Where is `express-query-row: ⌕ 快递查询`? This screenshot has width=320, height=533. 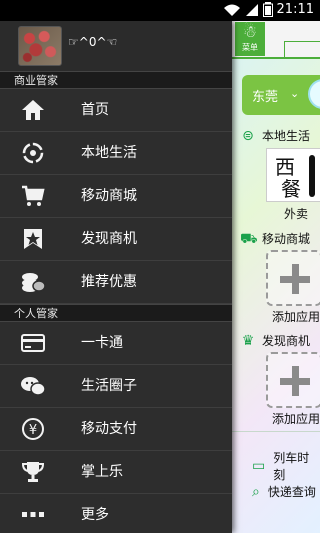
express-query-row: ⌕ 快递查询 is located at coordinates (284, 491).